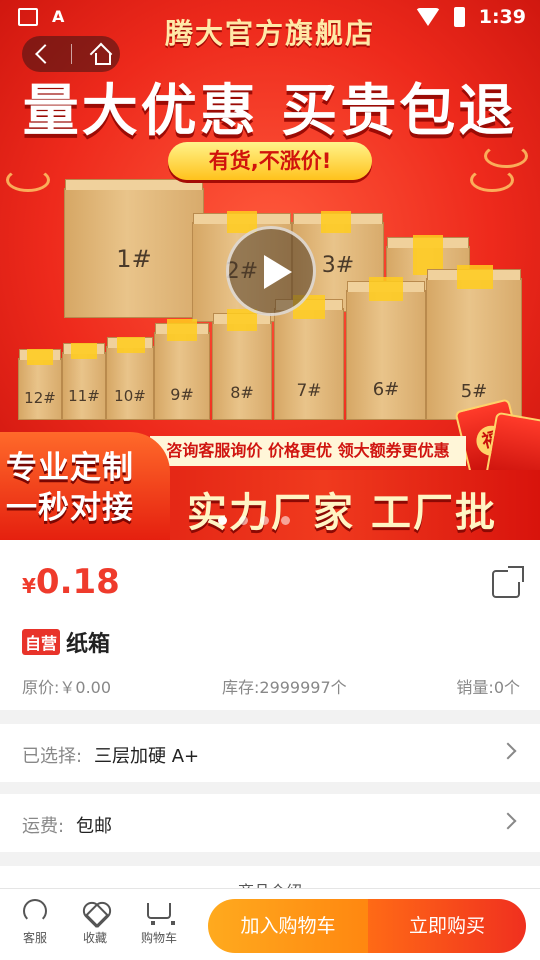 The width and height of the screenshot is (540, 960). I want to click on product-price: ¥0.18, so click(71, 582).